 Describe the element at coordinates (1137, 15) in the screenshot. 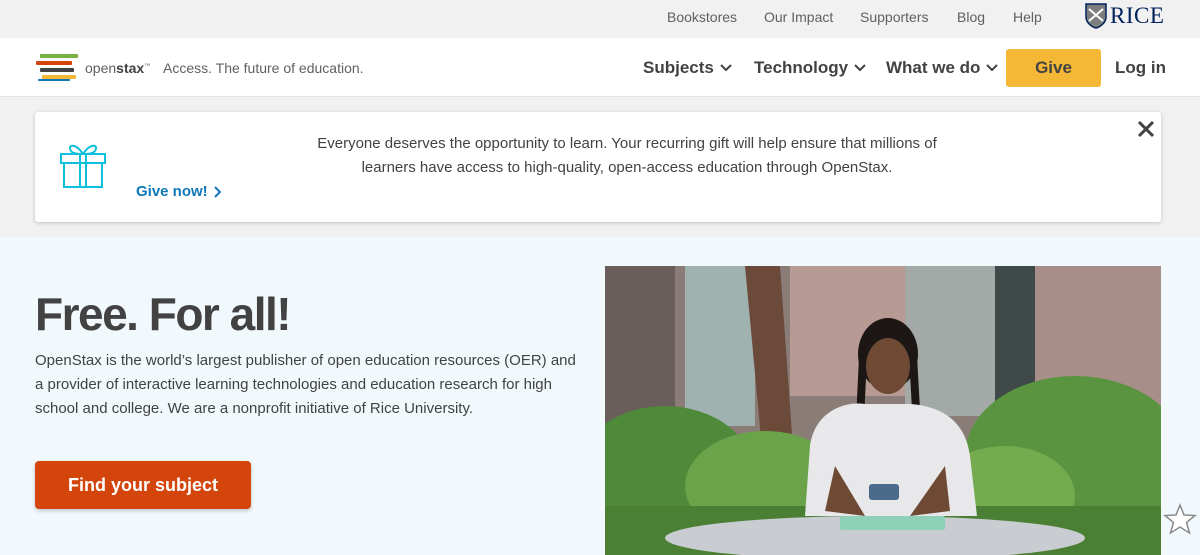

I see `rice-wordmark: RICE` at that location.